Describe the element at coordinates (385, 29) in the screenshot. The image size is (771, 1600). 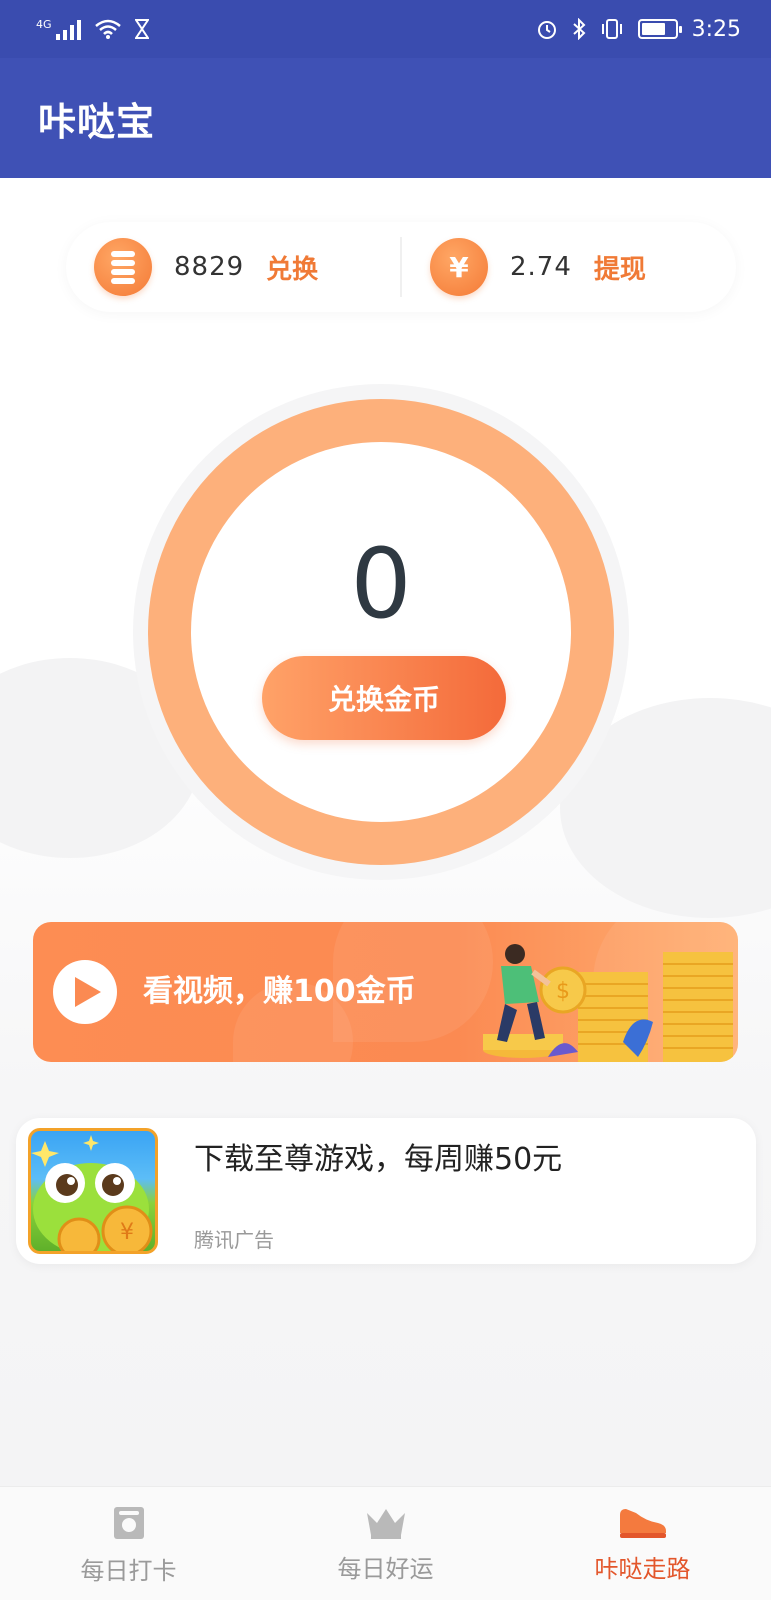
I see `status-bar: 4G 3:25` at that location.